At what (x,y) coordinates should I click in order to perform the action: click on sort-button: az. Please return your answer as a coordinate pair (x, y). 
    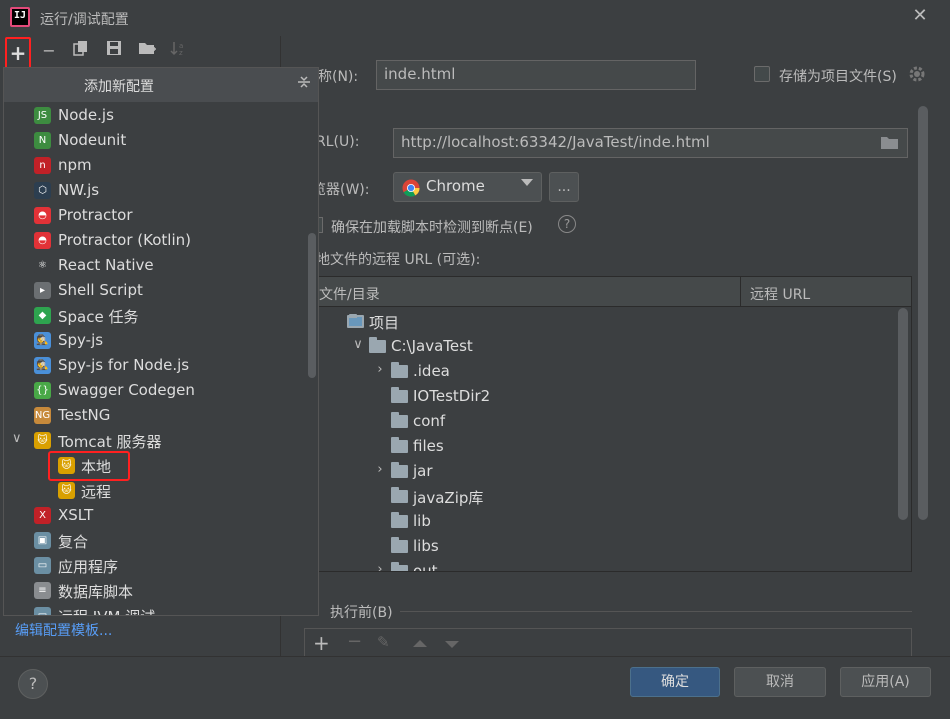
    Looking at the image, I should click on (179, 51).